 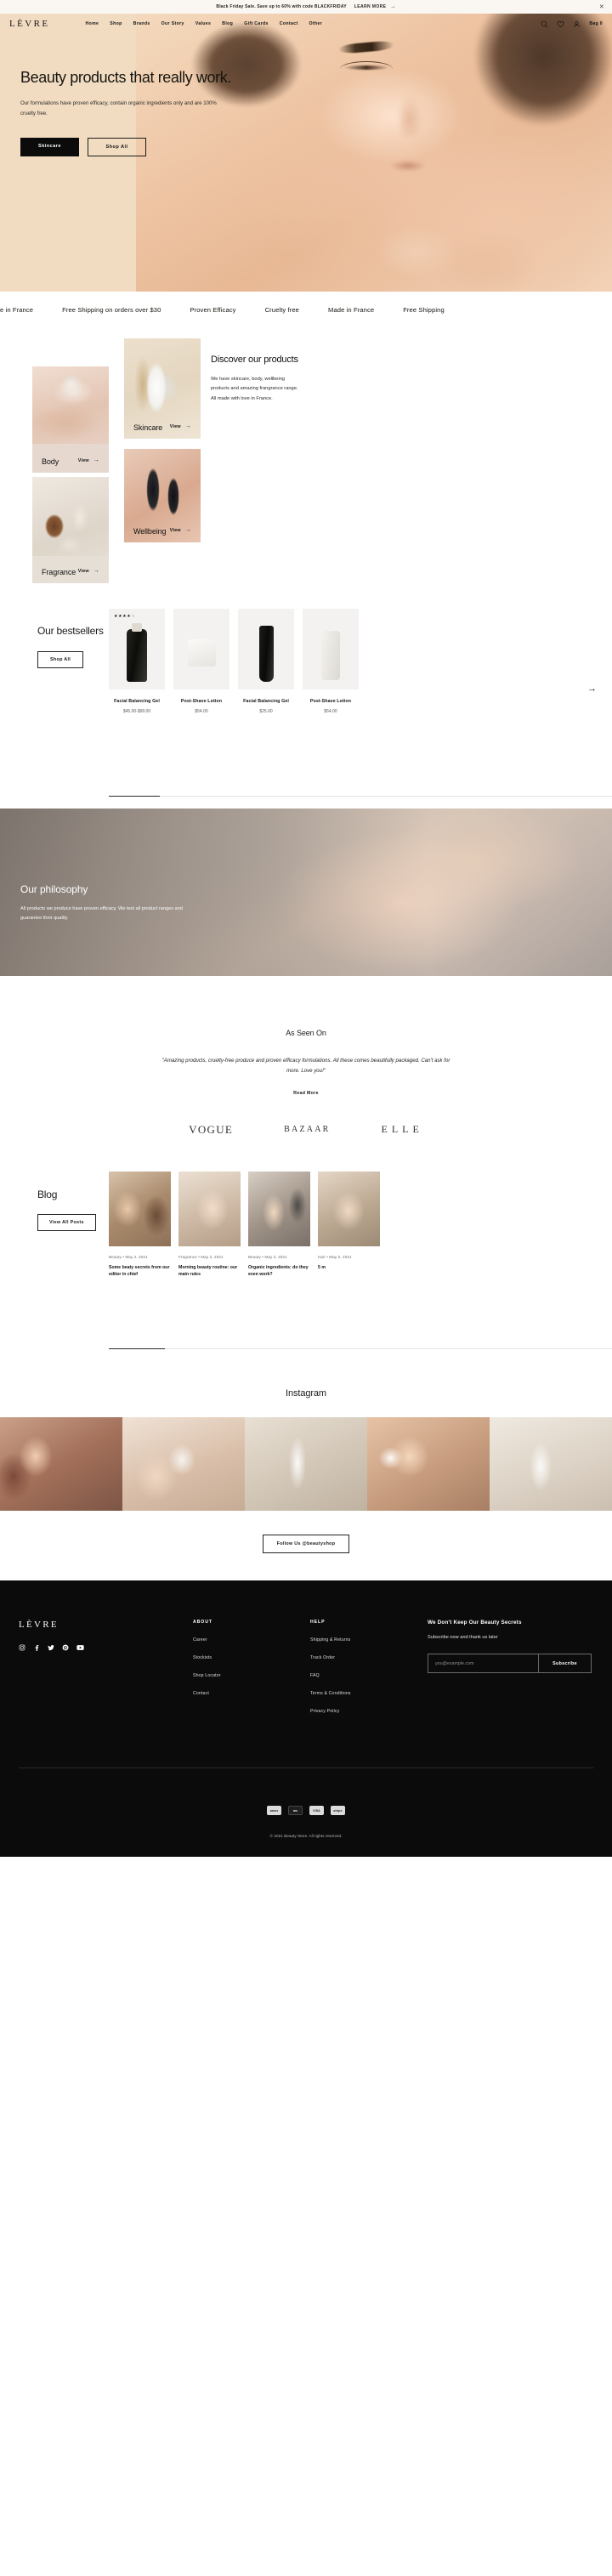 I want to click on blog-carousel-progress-thumb, so click(x=137, y=1349).